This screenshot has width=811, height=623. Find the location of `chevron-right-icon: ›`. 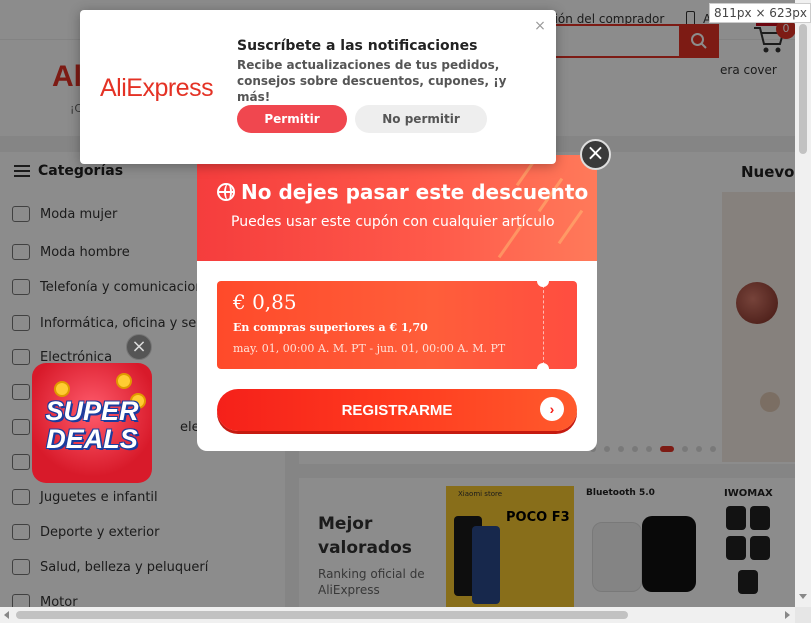

chevron-right-icon: › is located at coordinates (552, 409).